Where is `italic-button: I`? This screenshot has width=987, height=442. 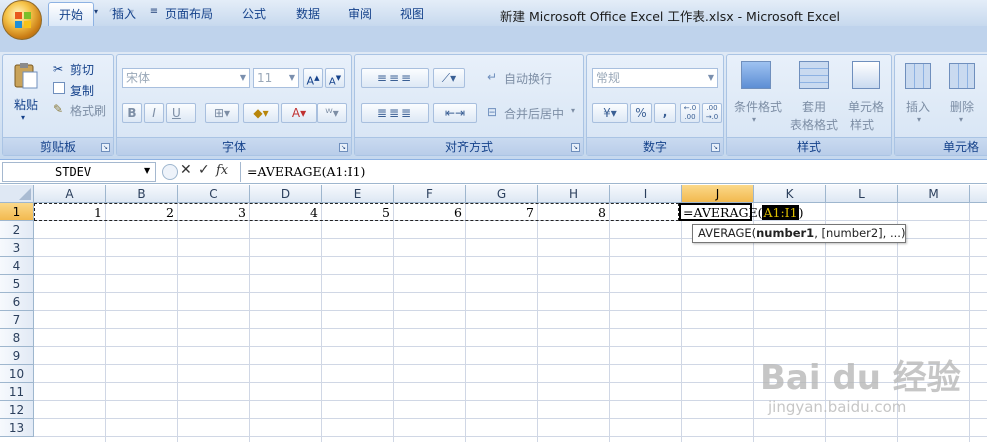 italic-button: I is located at coordinates (154, 113).